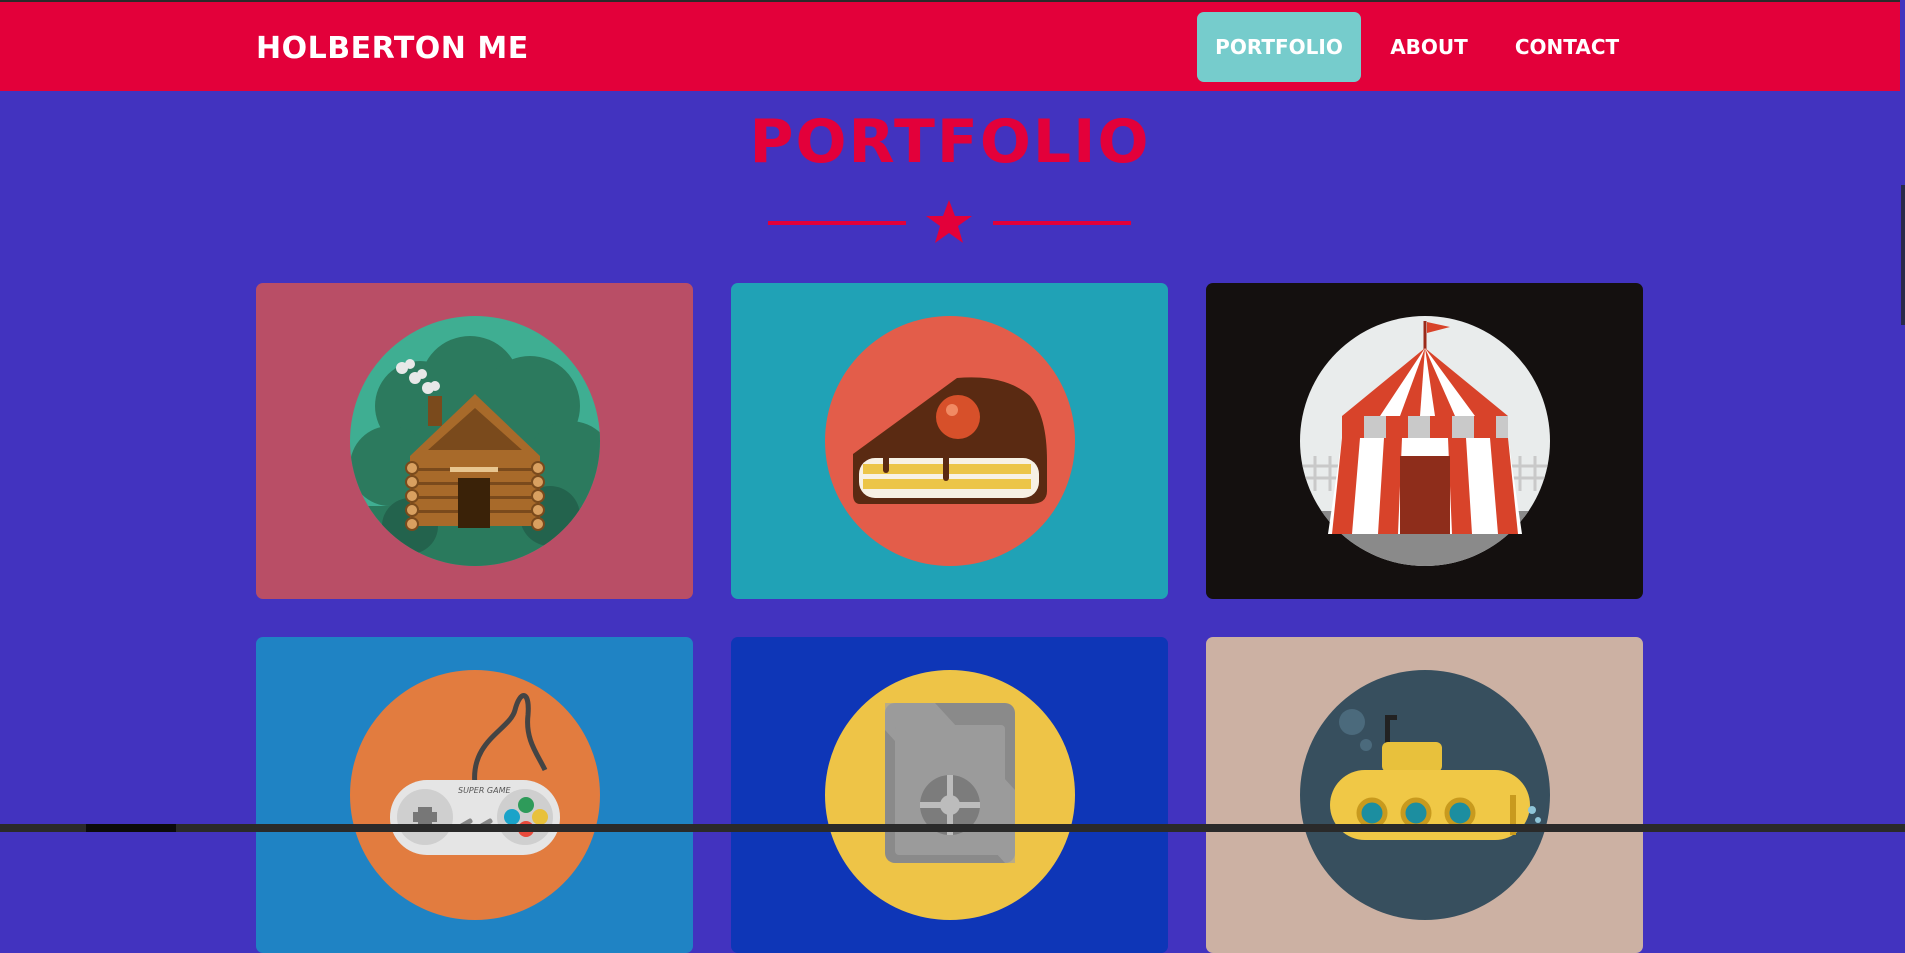  I want to click on controller-label: SUPER GAME, so click(484, 790).